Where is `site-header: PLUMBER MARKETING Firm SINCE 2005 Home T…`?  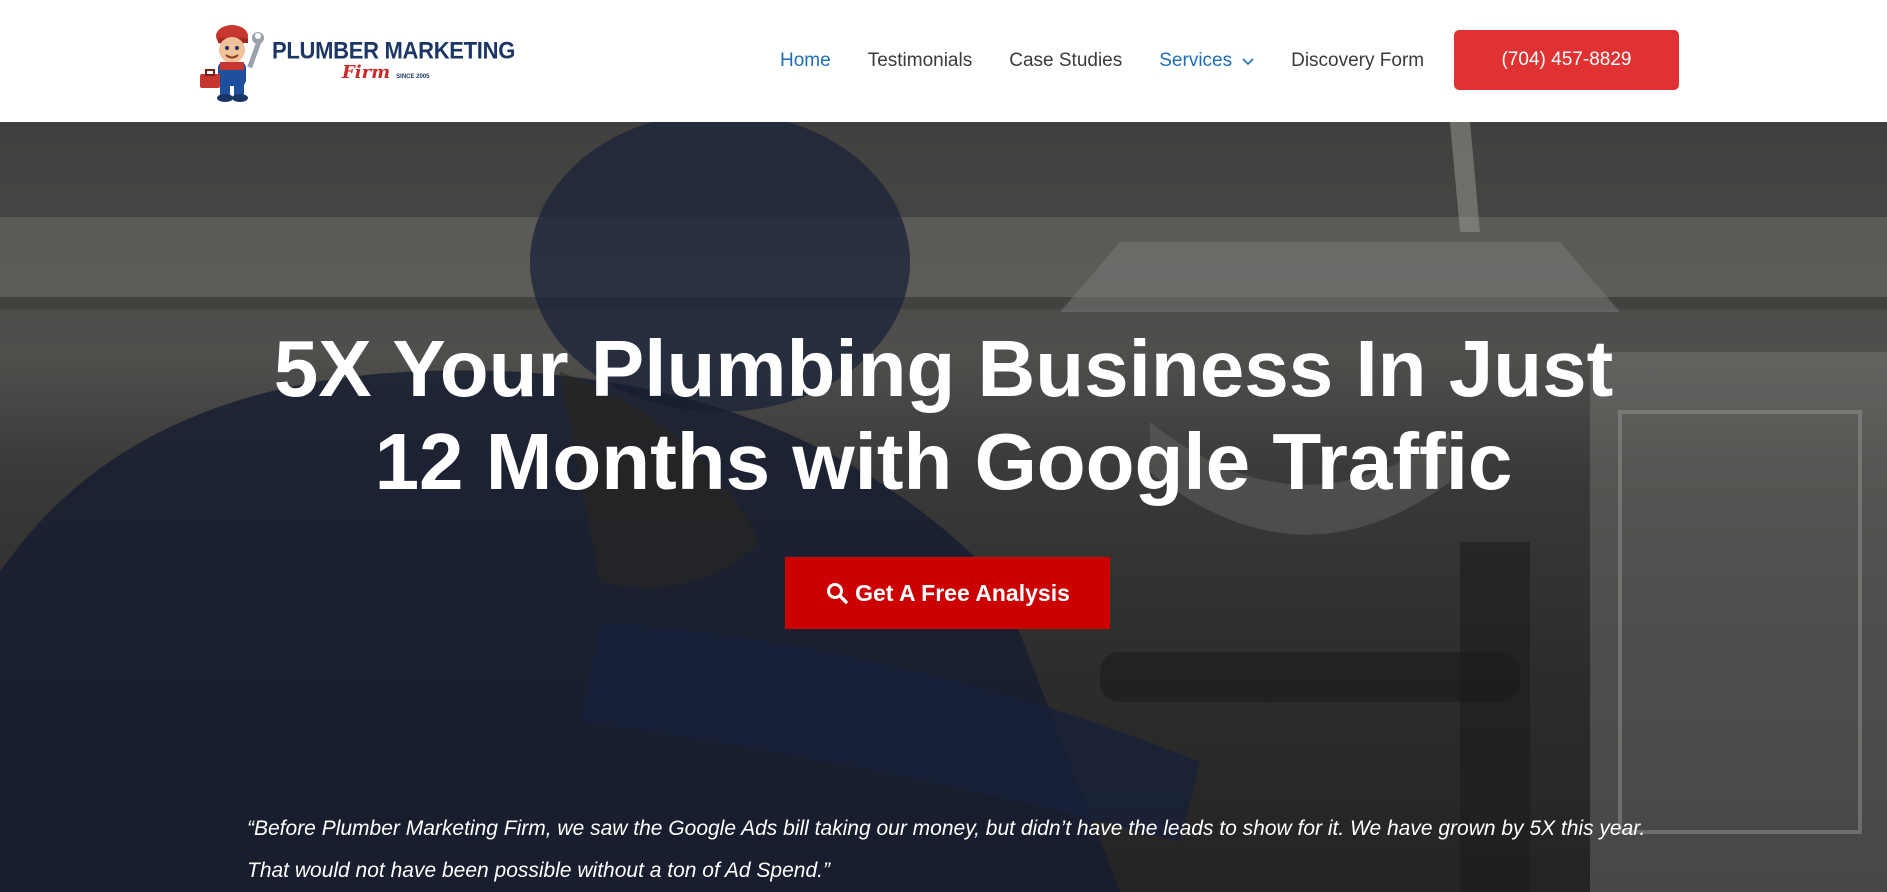
site-header: PLUMBER MARKETING Firm SINCE 2005 Home T… is located at coordinates (943, 61).